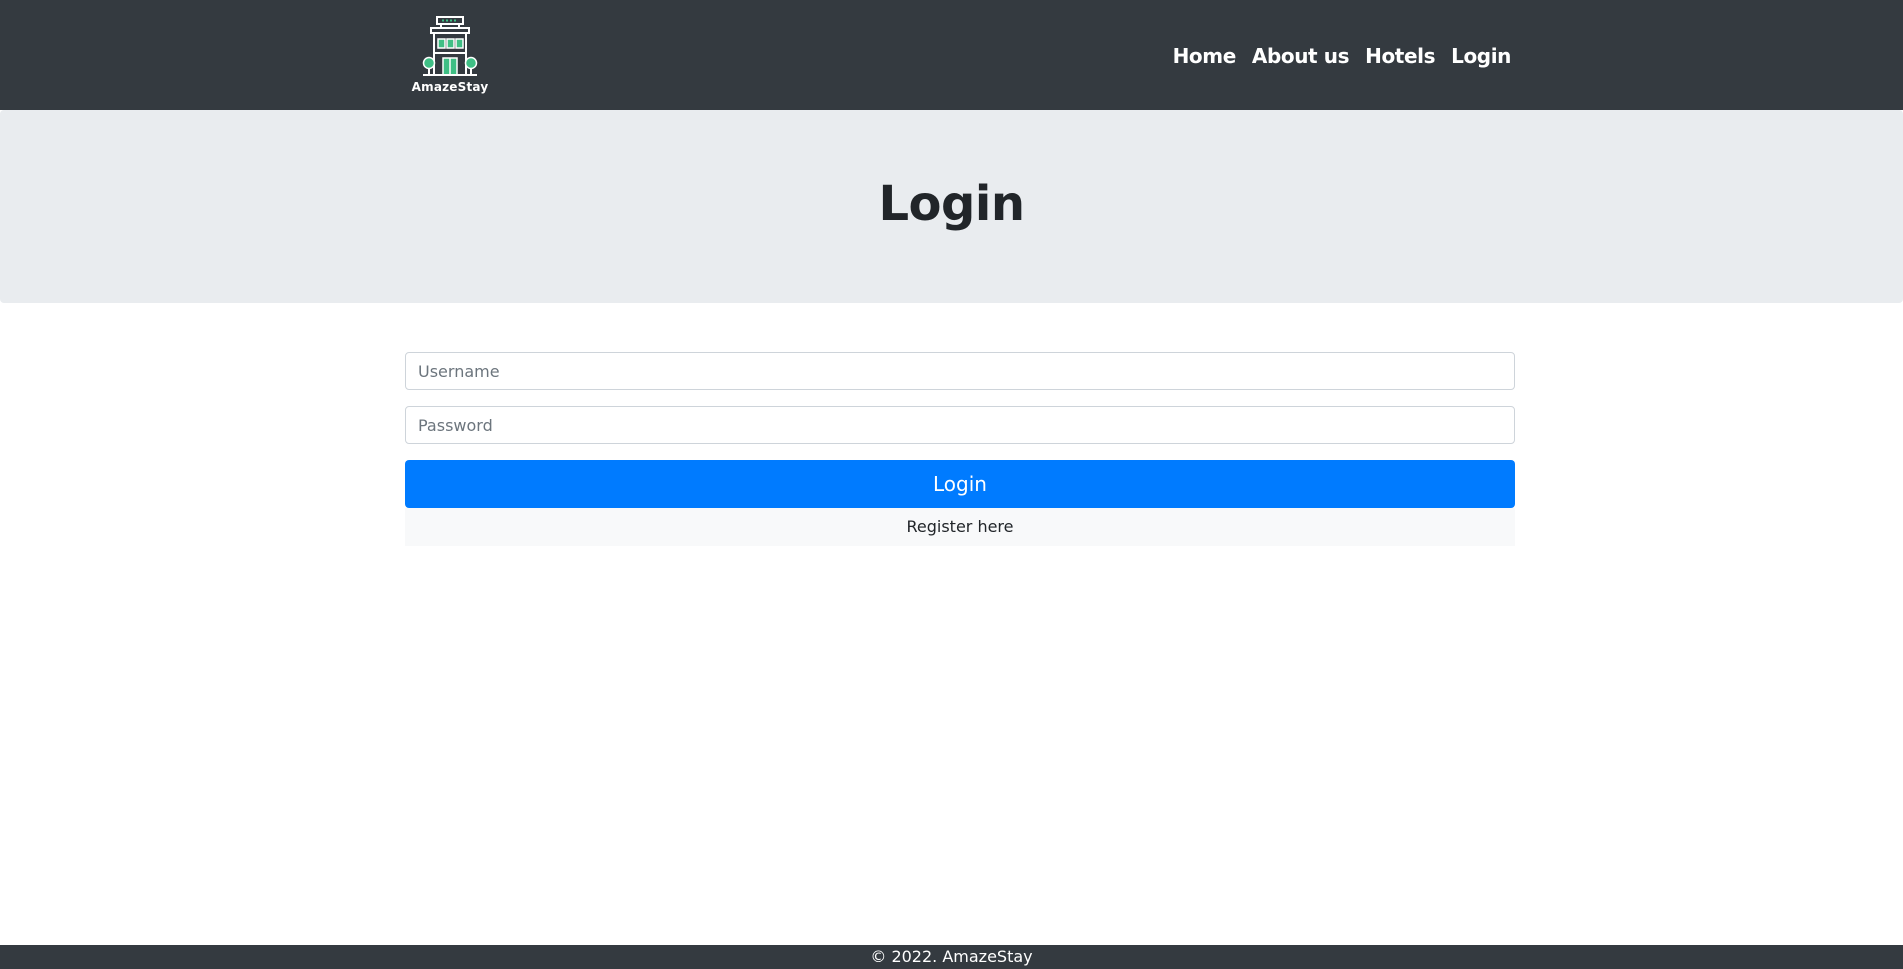 The width and height of the screenshot is (1903, 969). What do you see at coordinates (1301, 56) in the screenshot?
I see `nav-about-us: About us` at bounding box center [1301, 56].